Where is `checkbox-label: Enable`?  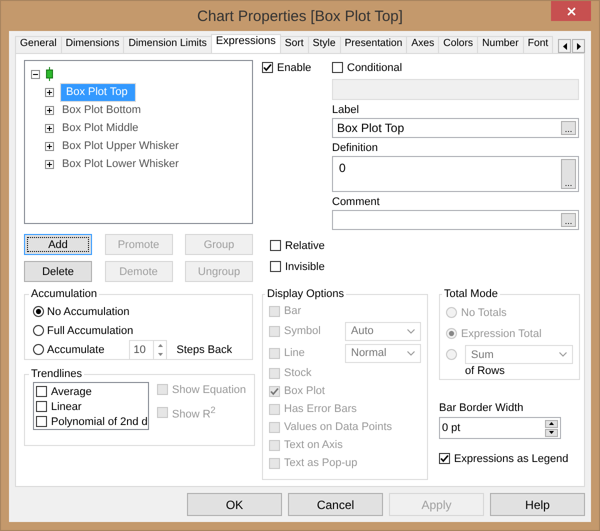 checkbox-label: Enable is located at coordinates (294, 68).